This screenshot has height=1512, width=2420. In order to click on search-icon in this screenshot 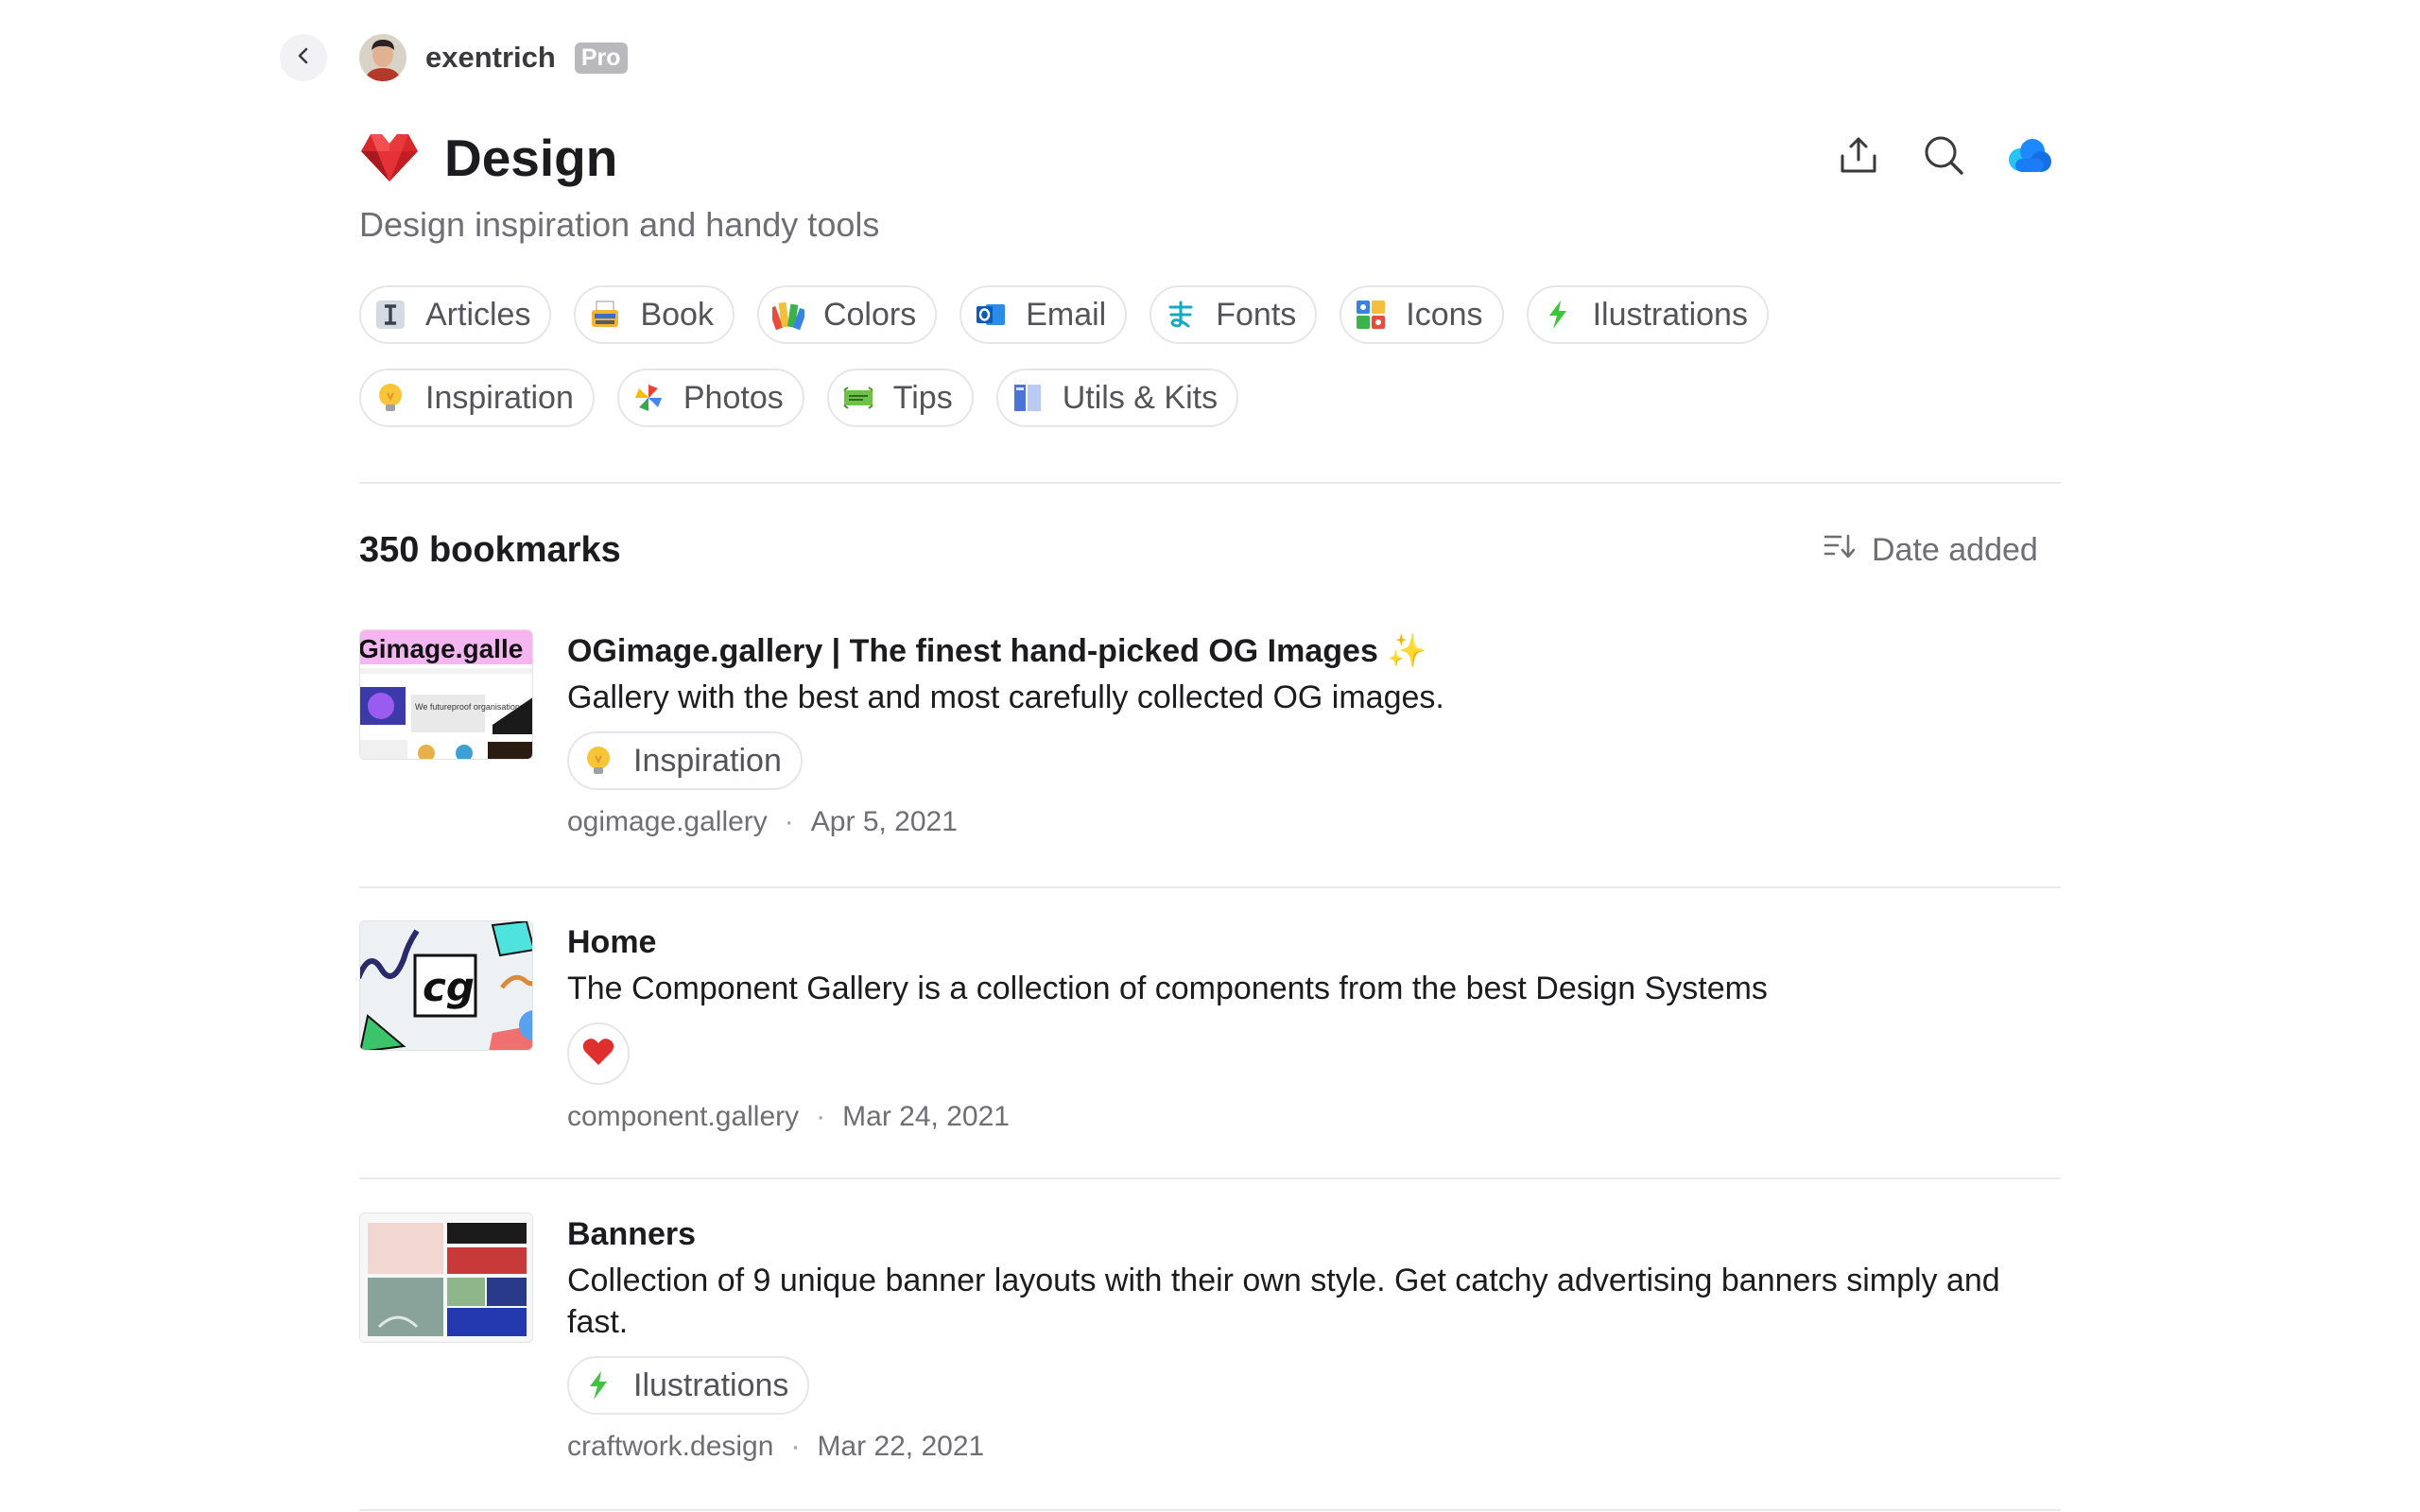, I will do `click(1943, 157)`.